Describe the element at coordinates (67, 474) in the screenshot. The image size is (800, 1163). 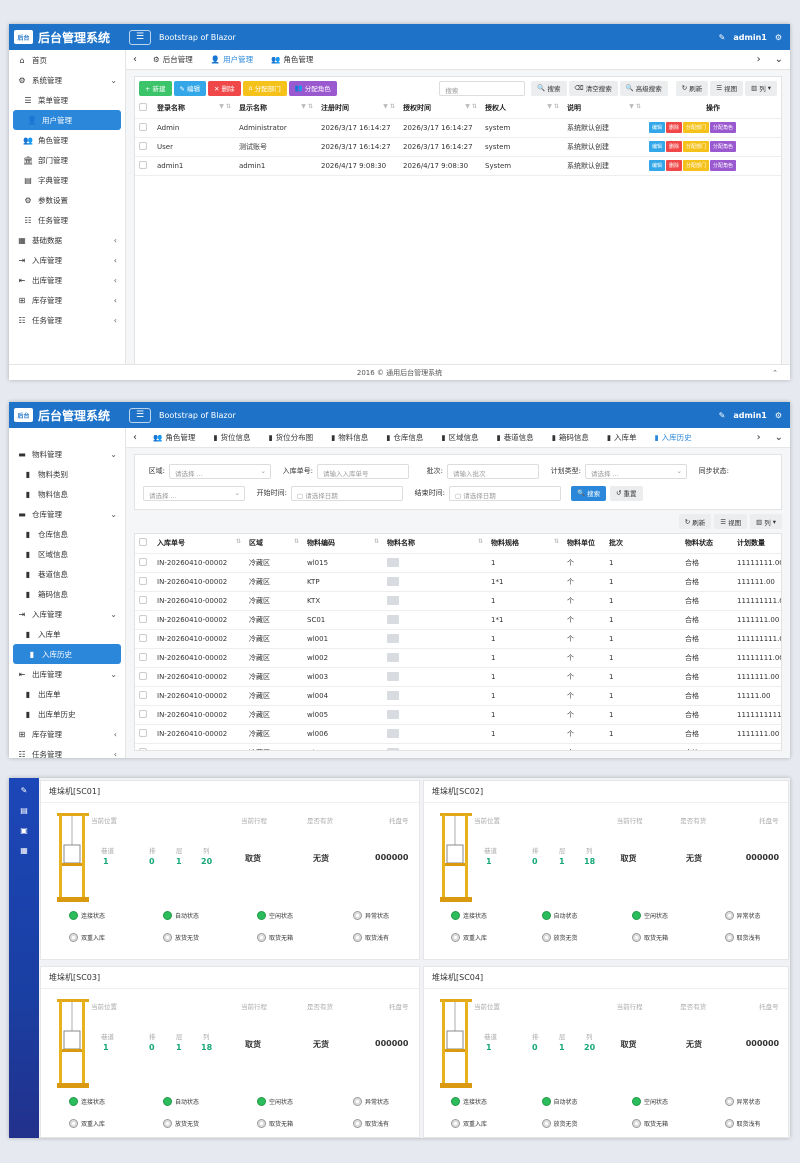
I see `sidebar-item: ▮ 物料类别` at that location.